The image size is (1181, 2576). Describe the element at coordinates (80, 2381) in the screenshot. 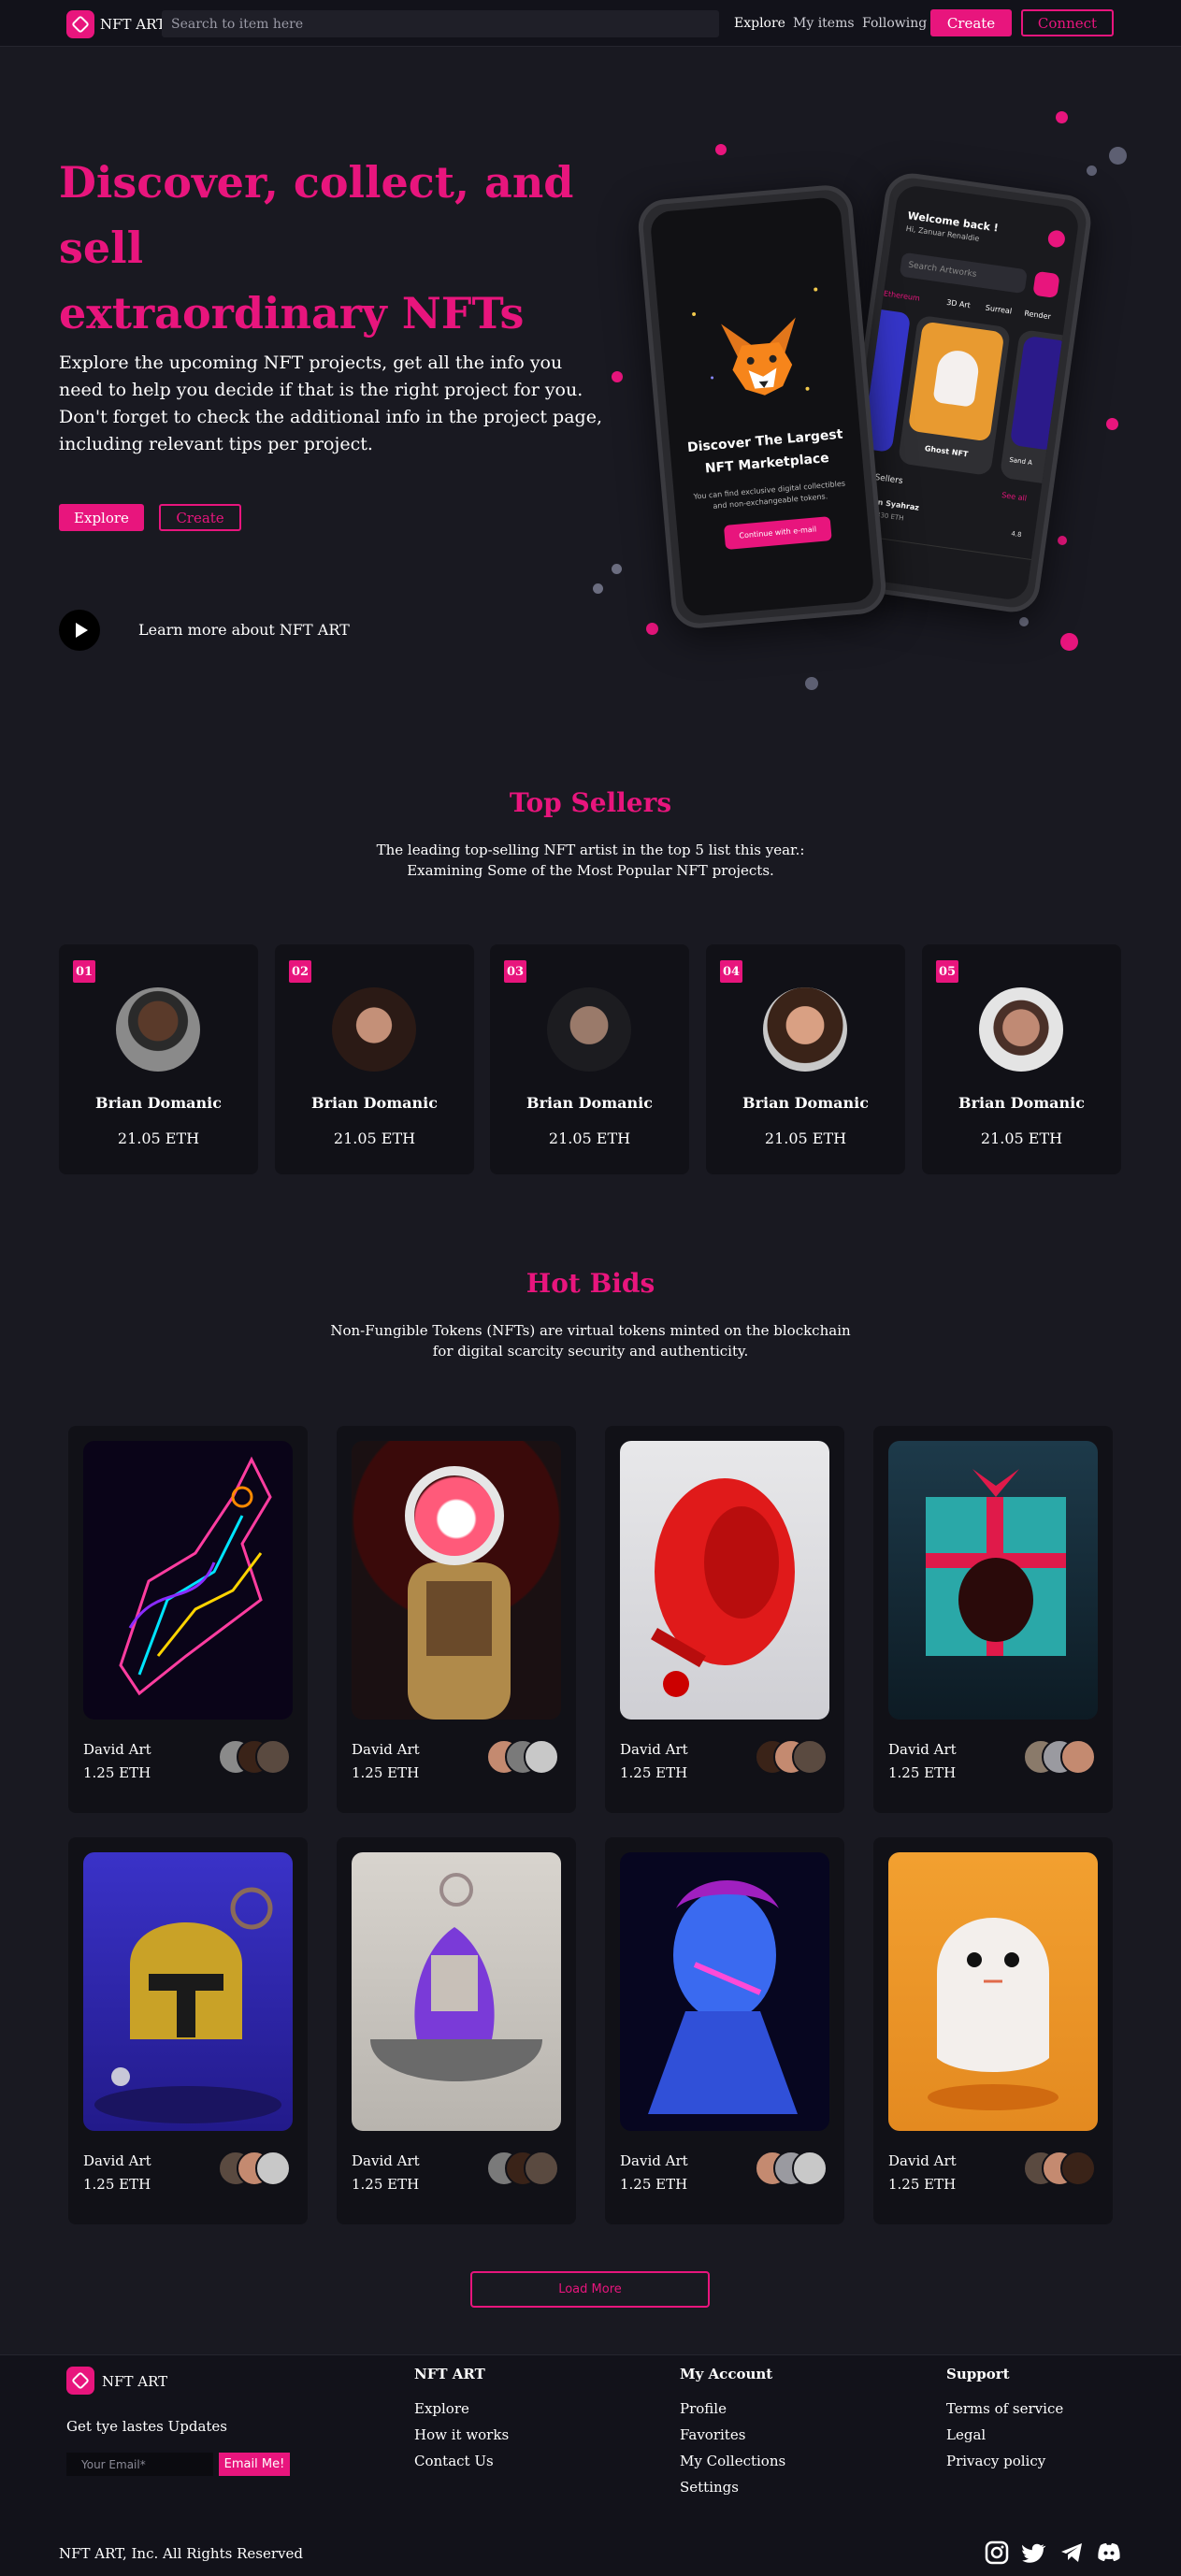

I see `footer-logo-icon` at that location.